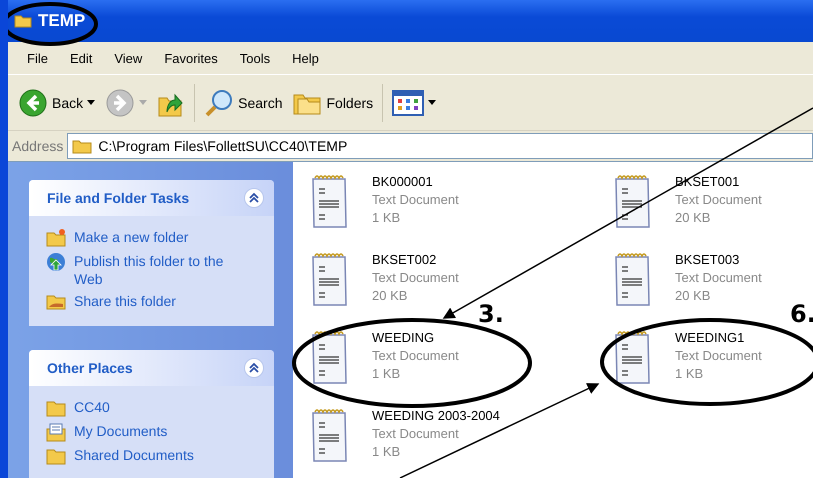  What do you see at coordinates (125, 301) in the screenshot?
I see `task-link: Share this folder` at bounding box center [125, 301].